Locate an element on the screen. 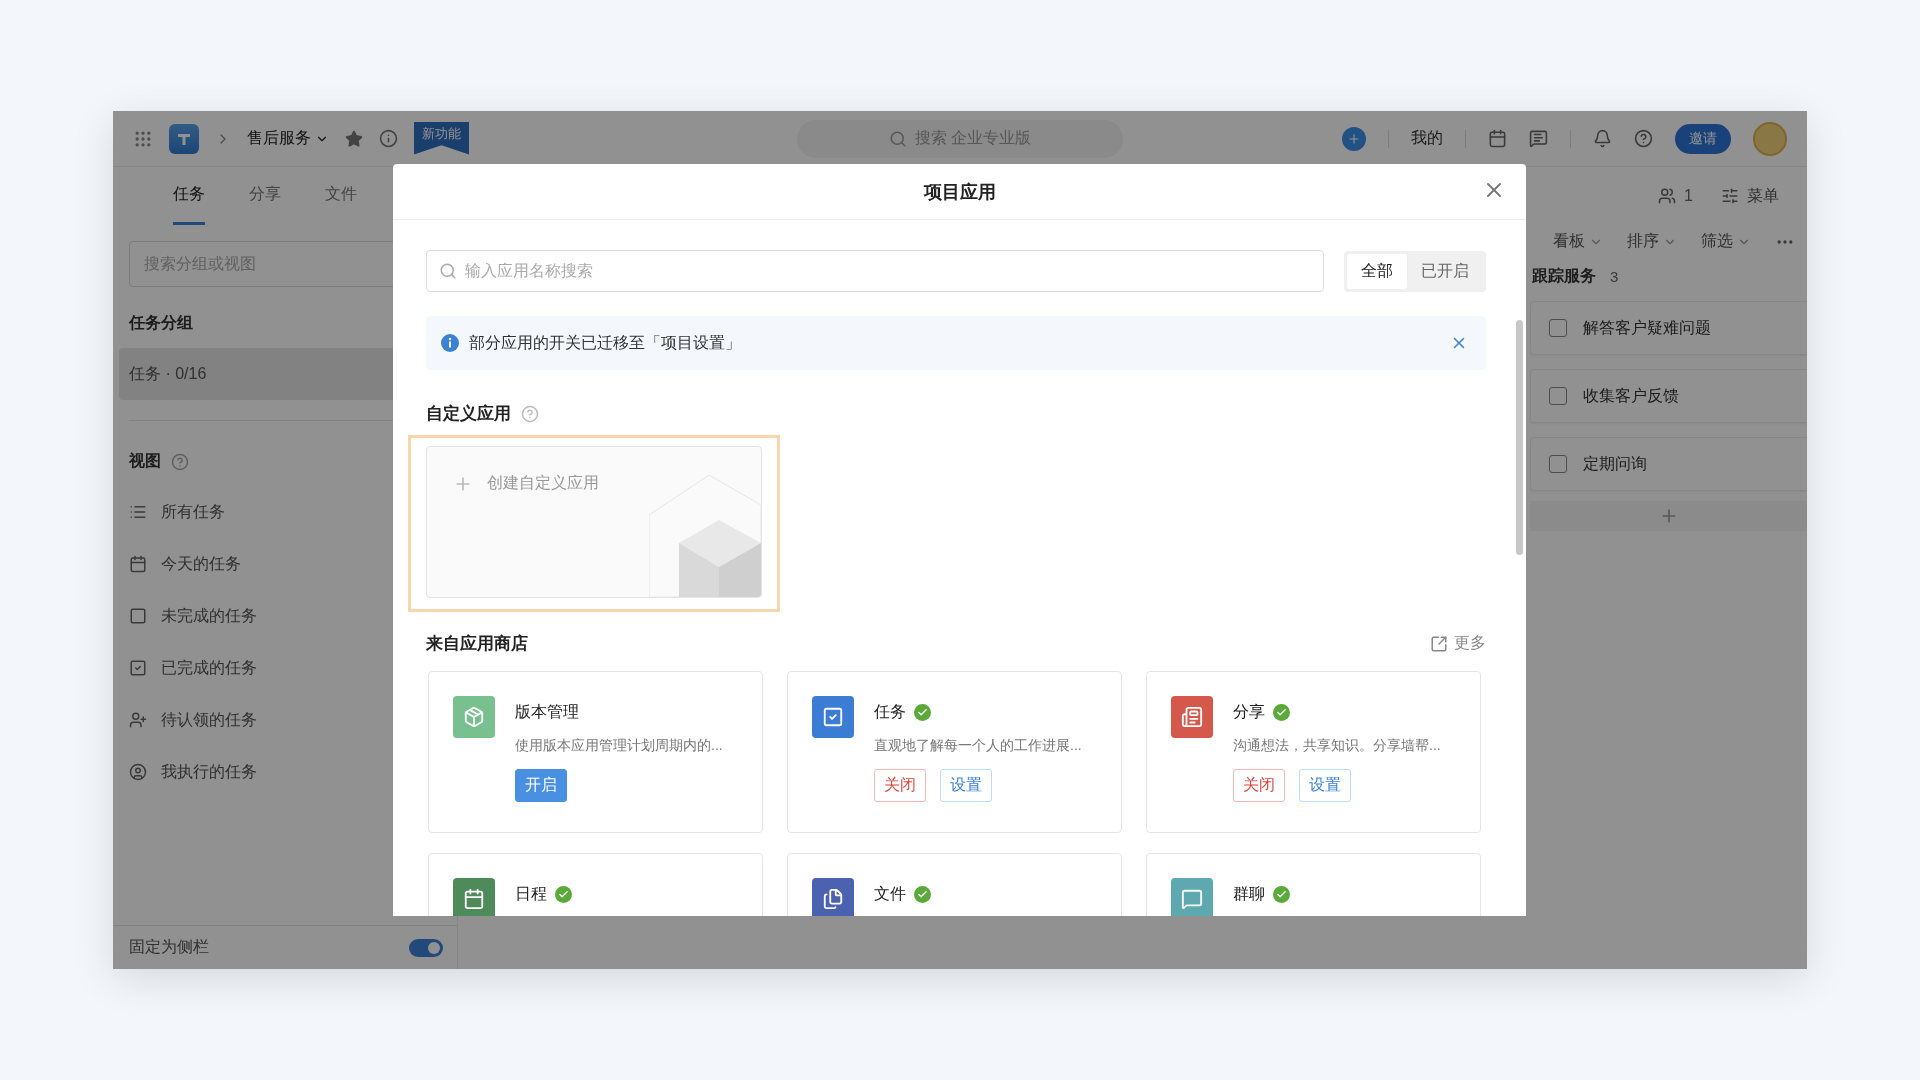 Image resolution: width=1920 pixels, height=1080 pixels. mine-link: 我的 is located at coordinates (1427, 138).